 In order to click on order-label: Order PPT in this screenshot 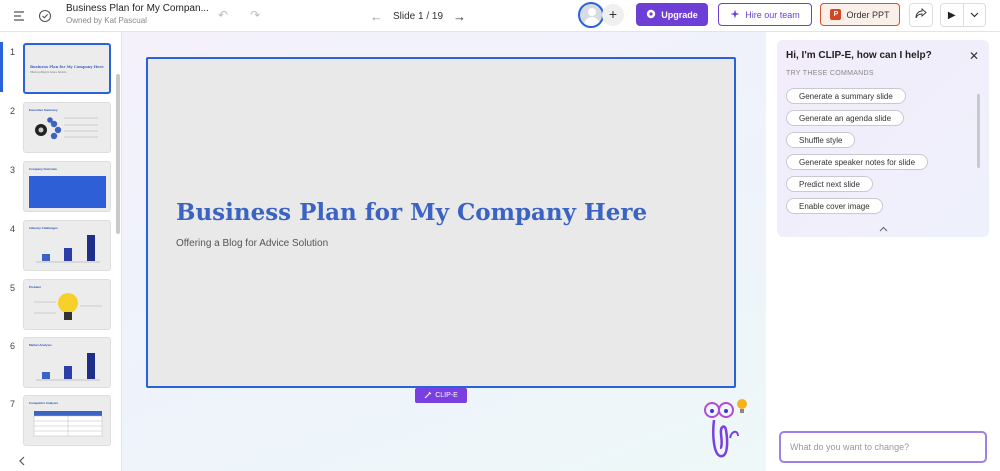, I will do `click(868, 14)`.